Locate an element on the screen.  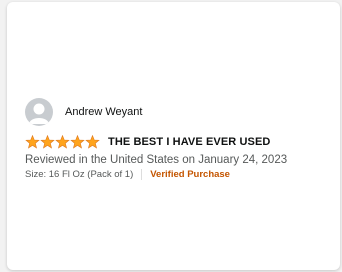
divider is located at coordinates (142, 174).